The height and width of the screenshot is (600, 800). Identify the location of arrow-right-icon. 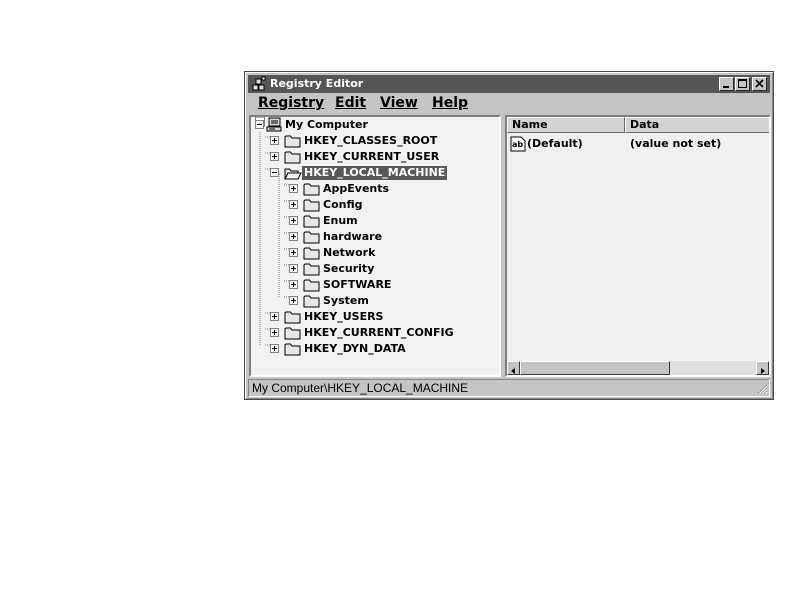
(763, 371).